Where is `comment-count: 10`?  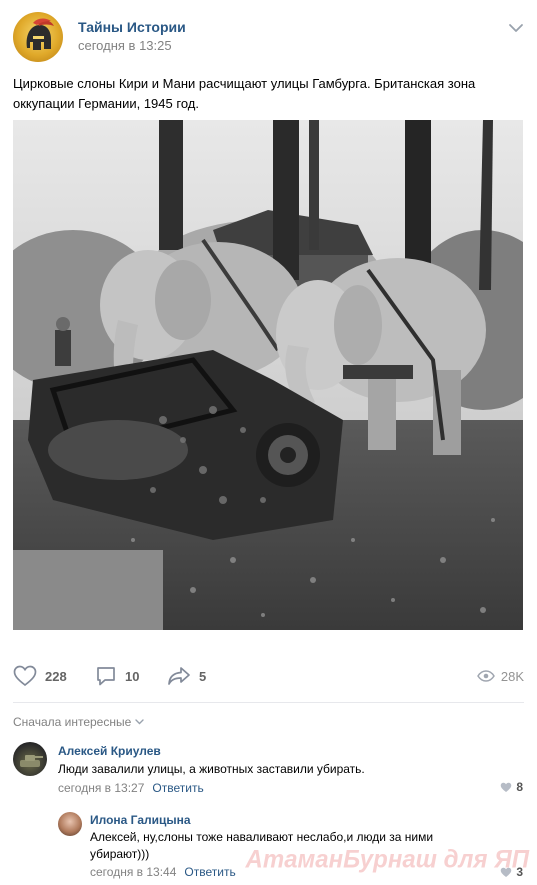
comment-count: 10 is located at coordinates (132, 676).